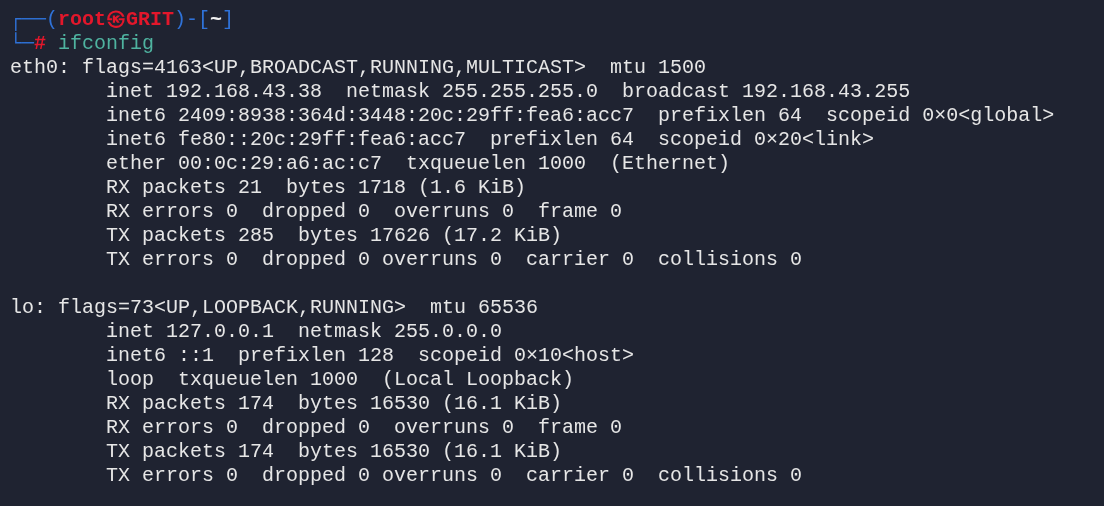 The height and width of the screenshot is (506, 1104). What do you see at coordinates (340, 380) in the screenshot?
I see `output-line: loop txqueuelen 1000 (Local Loopback)` at bounding box center [340, 380].